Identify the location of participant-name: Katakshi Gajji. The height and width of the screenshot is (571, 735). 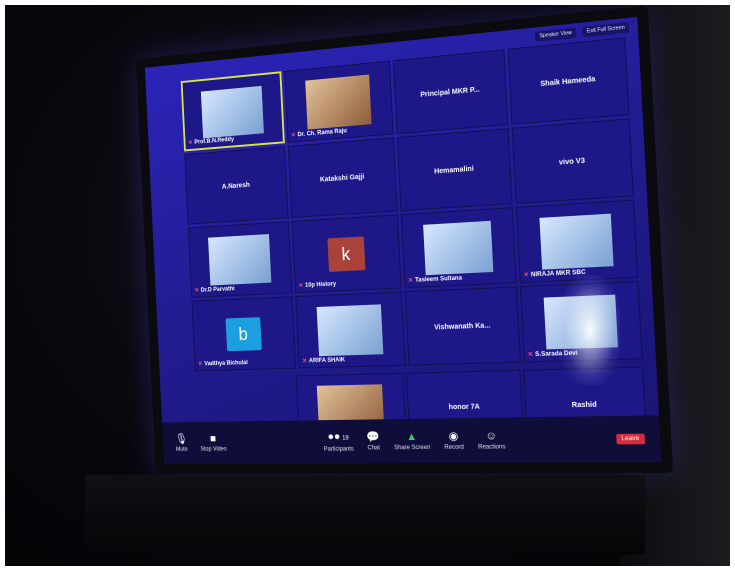
(342, 178).